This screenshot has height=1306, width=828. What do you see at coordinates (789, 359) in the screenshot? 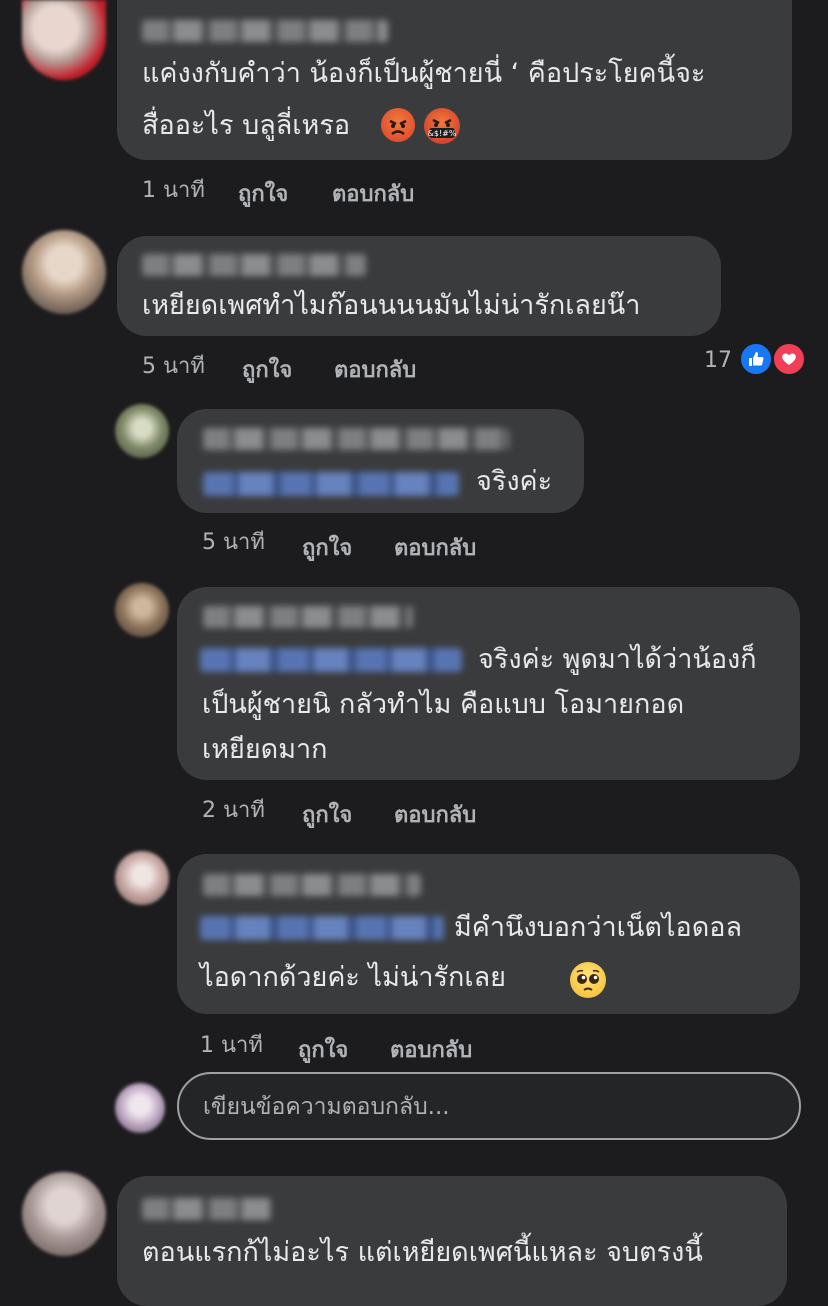
I see `heart-icon` at bounding box center [789, 359].